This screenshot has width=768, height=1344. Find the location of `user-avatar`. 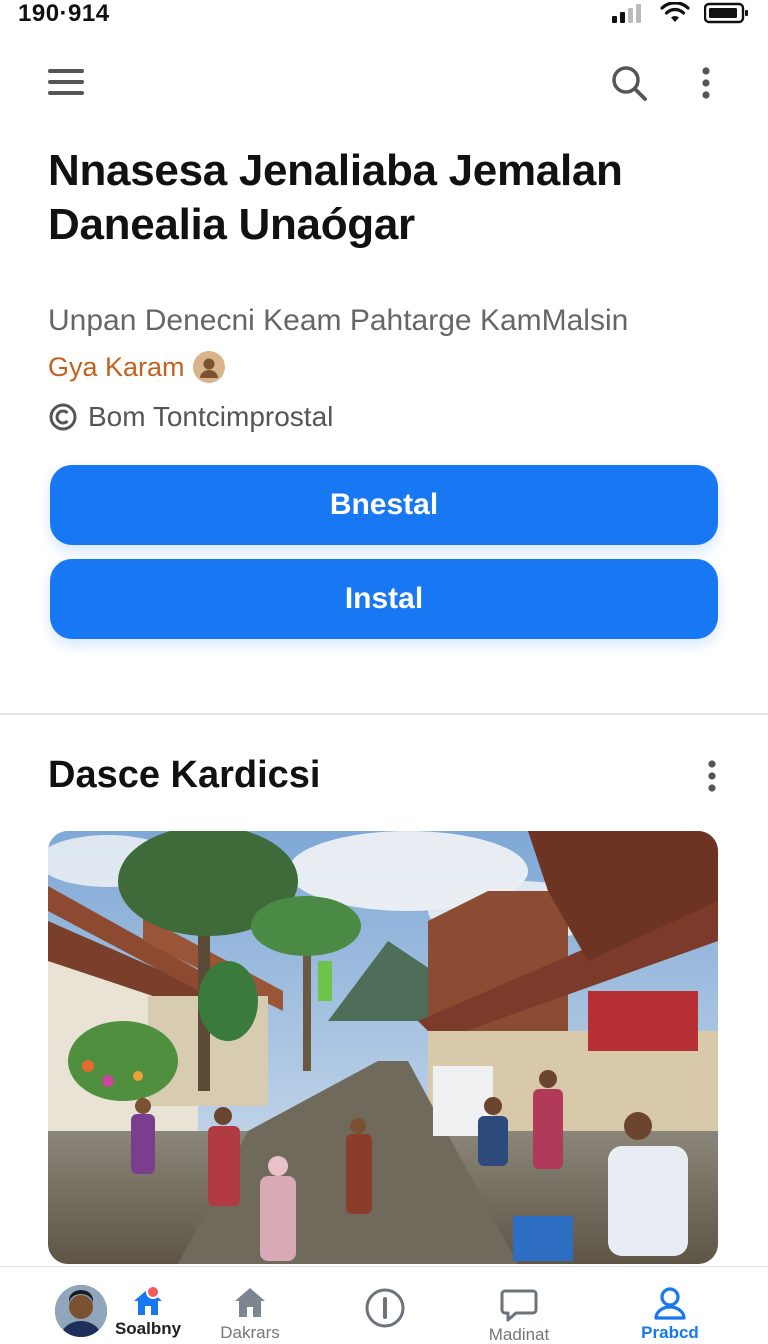

user-avatar is located at coordinates (81, 1311).